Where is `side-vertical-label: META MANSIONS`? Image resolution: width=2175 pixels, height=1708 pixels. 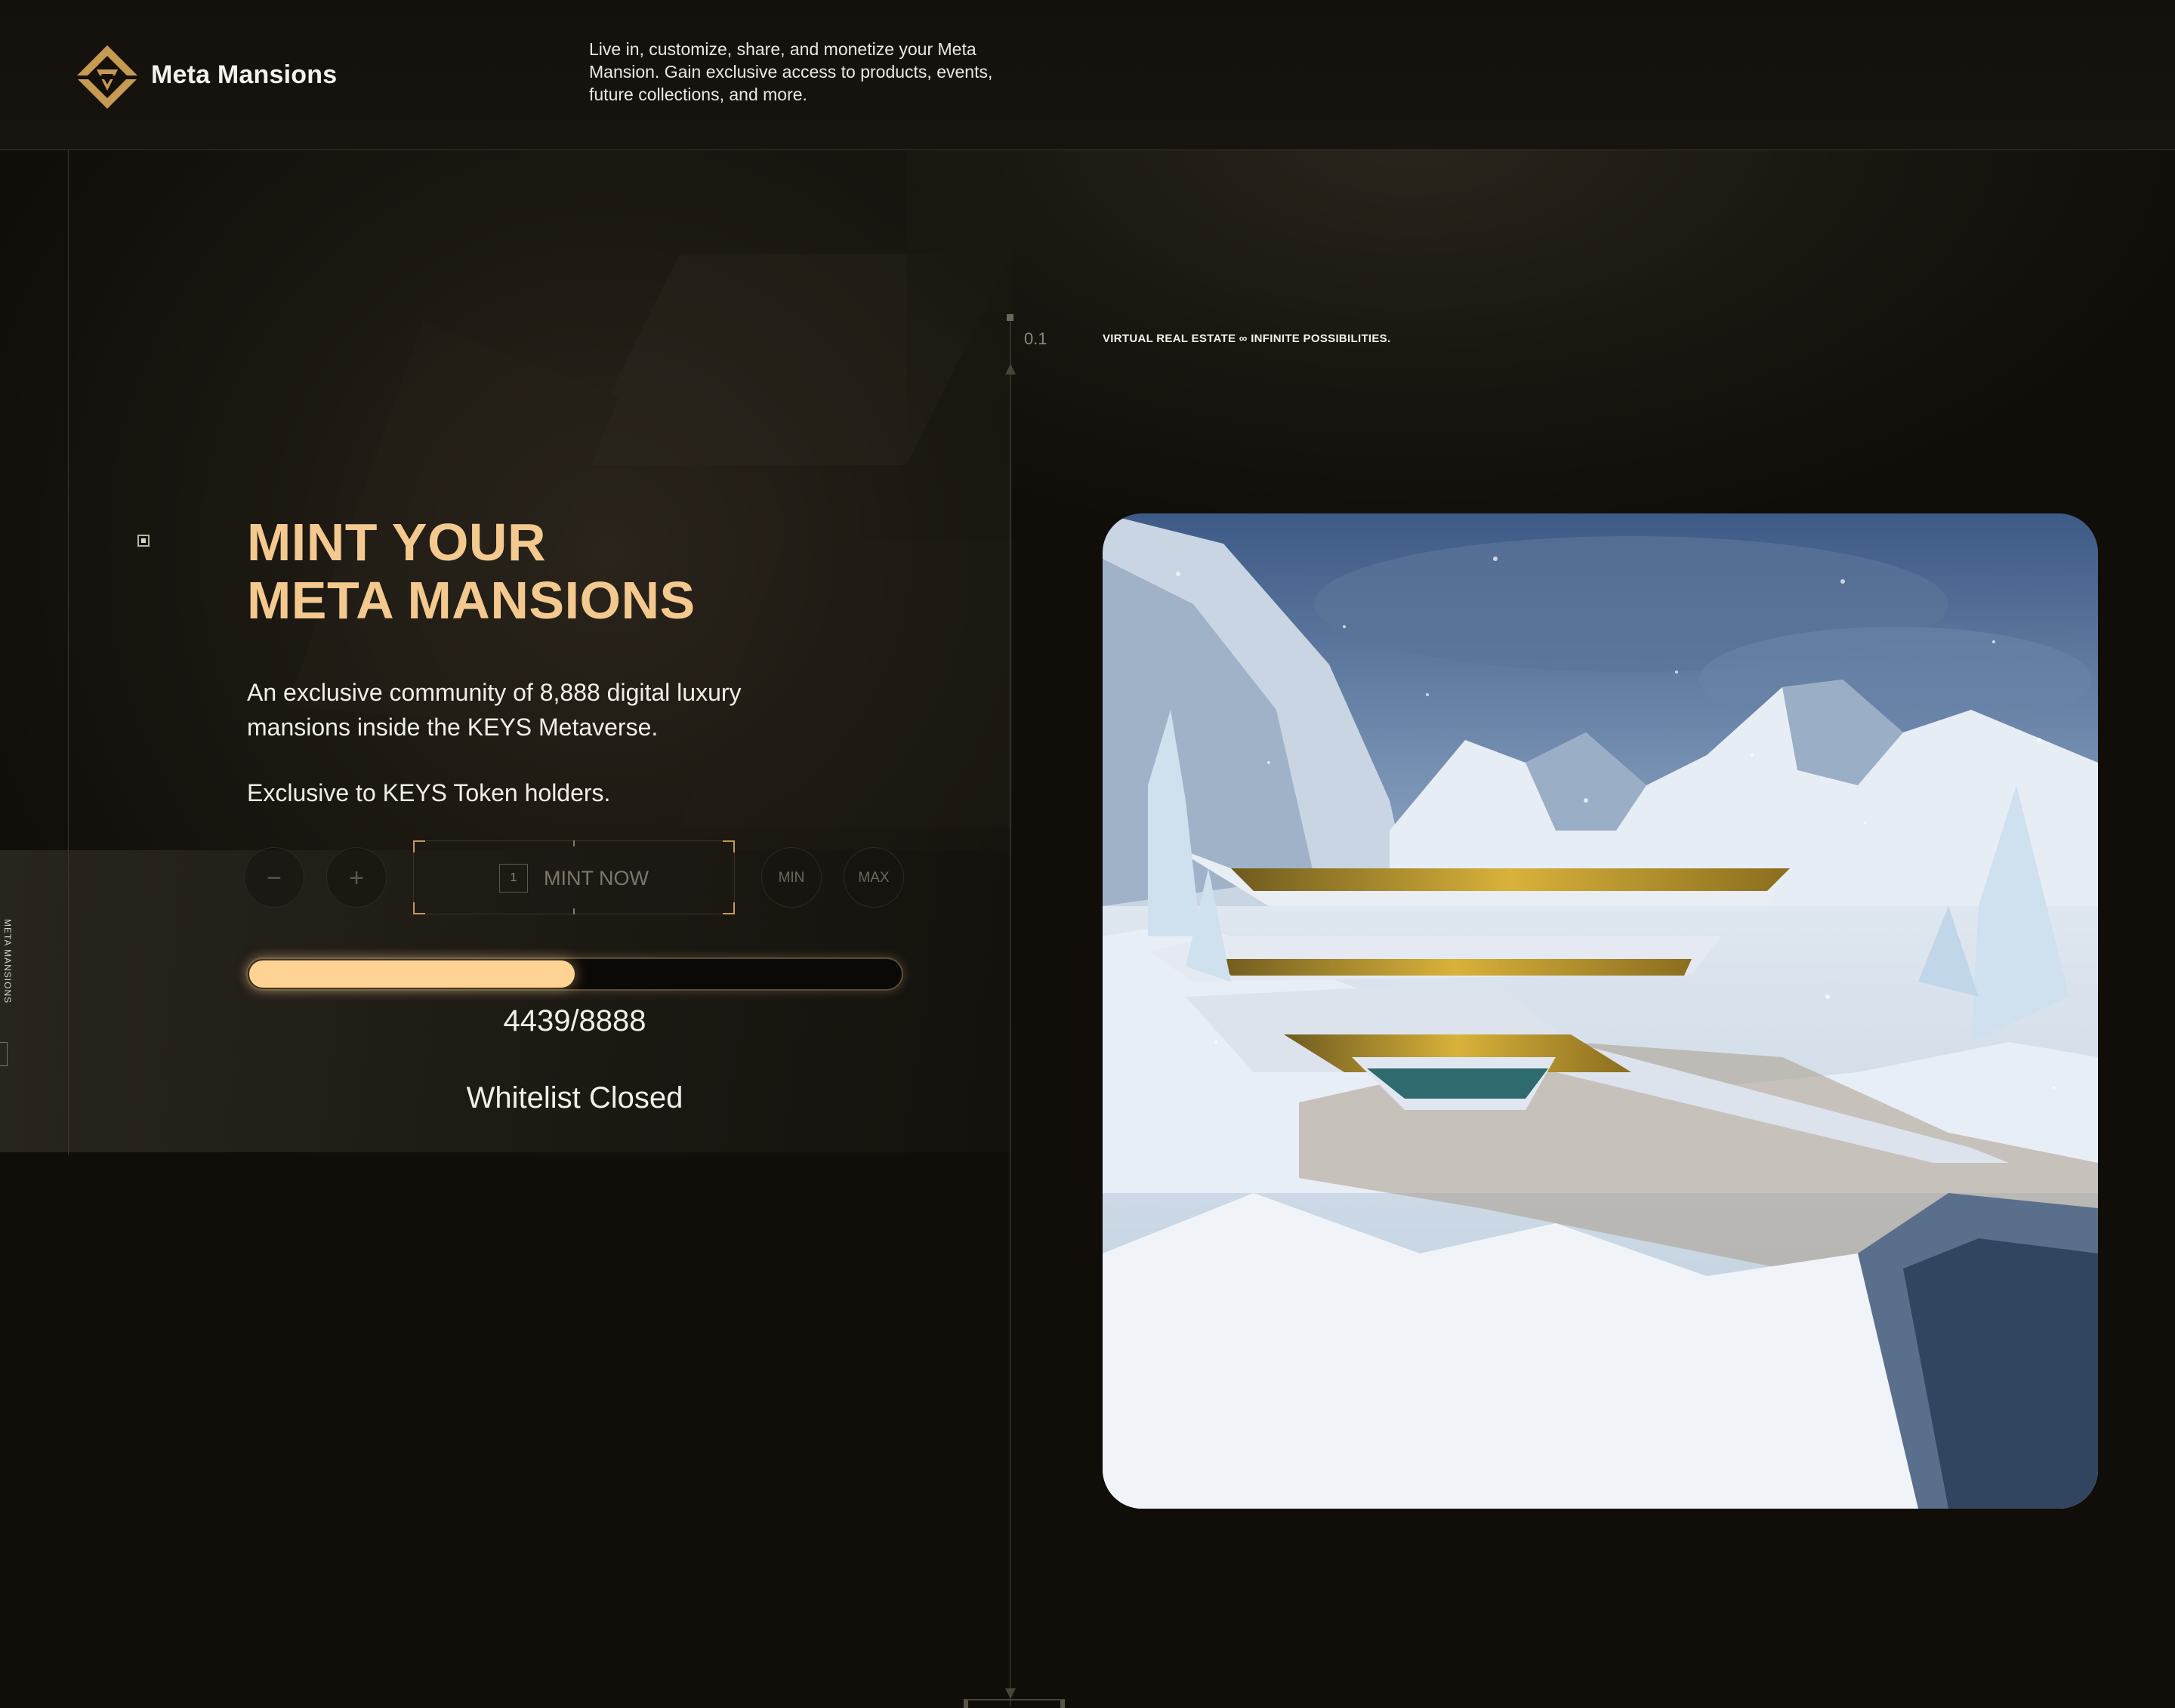 side-vertical-label: META MANSIONS is located at coordinates (8, 961).